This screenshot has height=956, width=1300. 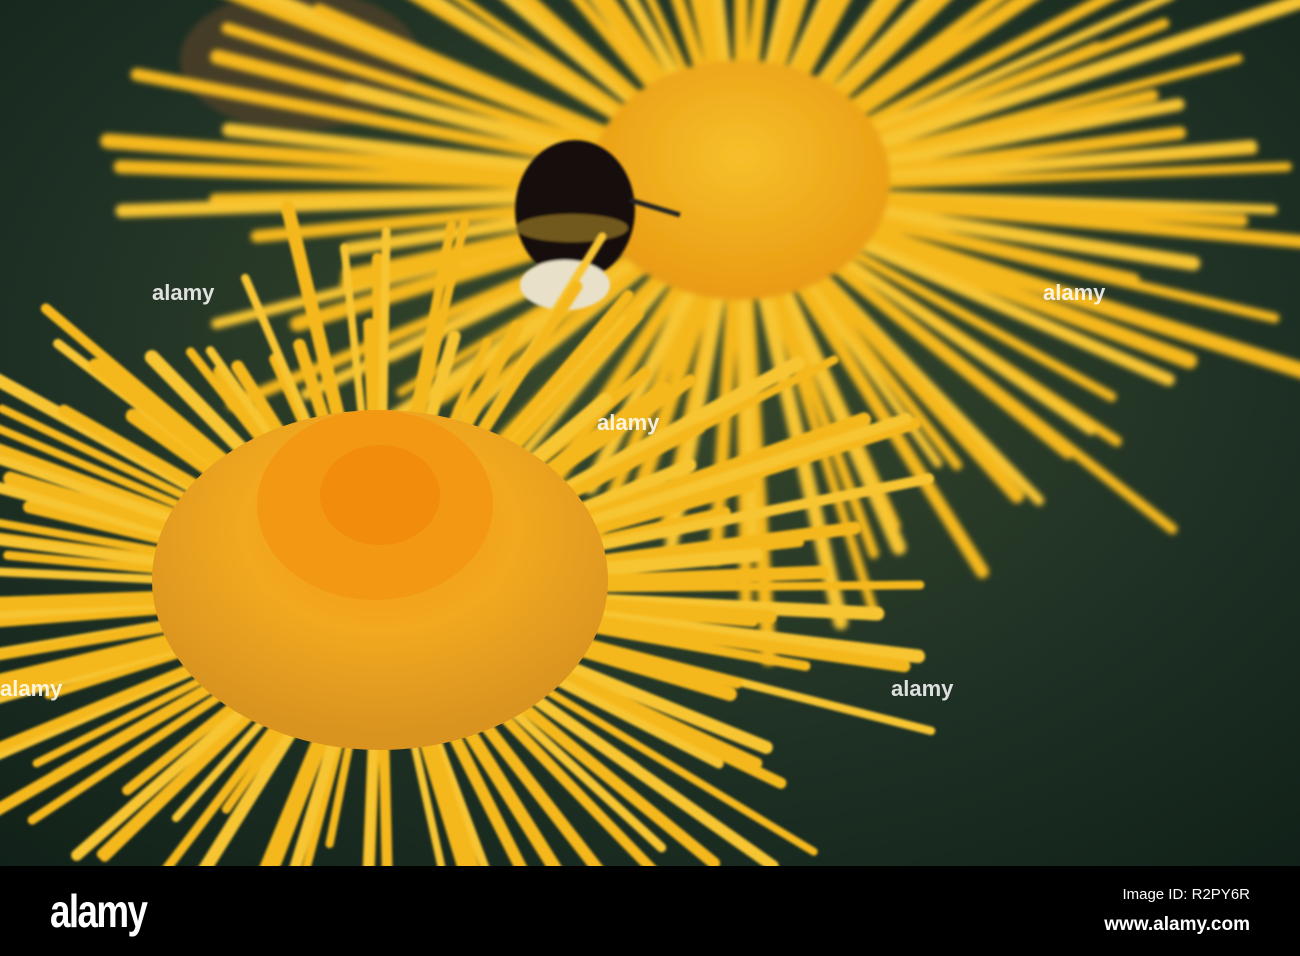 What do you see at coordinates (650, 911) in the screenshot?
I see `footer-bar: alamy Image ID: R2PY6R www.alamy.com` at bounding box center [650, 911].